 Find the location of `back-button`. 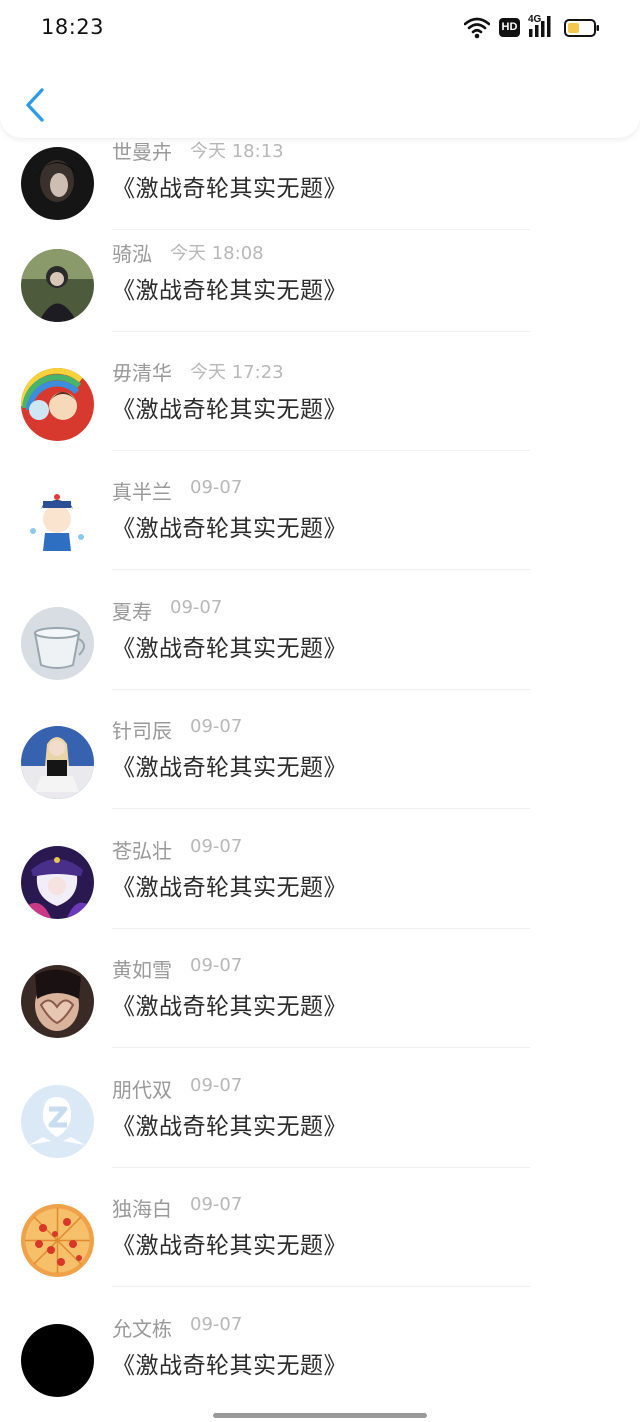

back-button is located at coordinates (38, 105).